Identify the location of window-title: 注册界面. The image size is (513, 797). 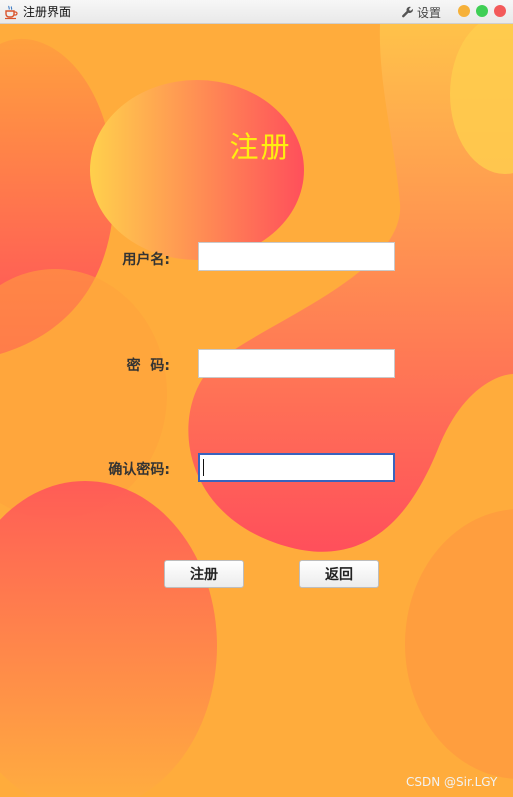
(47, 12).